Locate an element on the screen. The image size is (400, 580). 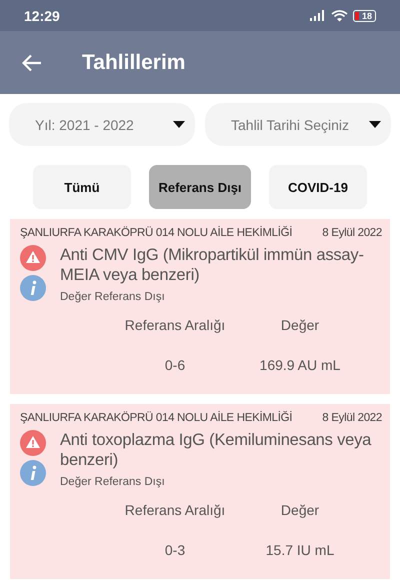
reference-range: 0-6 is located at coordinates (175, 365).